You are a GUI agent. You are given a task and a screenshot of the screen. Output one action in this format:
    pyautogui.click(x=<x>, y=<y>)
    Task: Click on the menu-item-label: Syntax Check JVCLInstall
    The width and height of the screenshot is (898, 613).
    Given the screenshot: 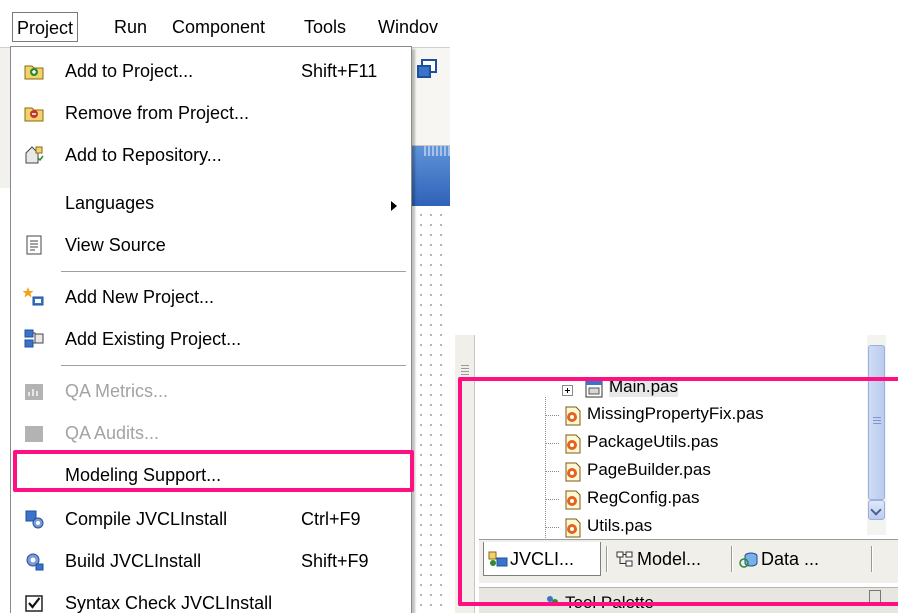 What is the action you would take?
    pyautogui.click(x=169, y=603)
    